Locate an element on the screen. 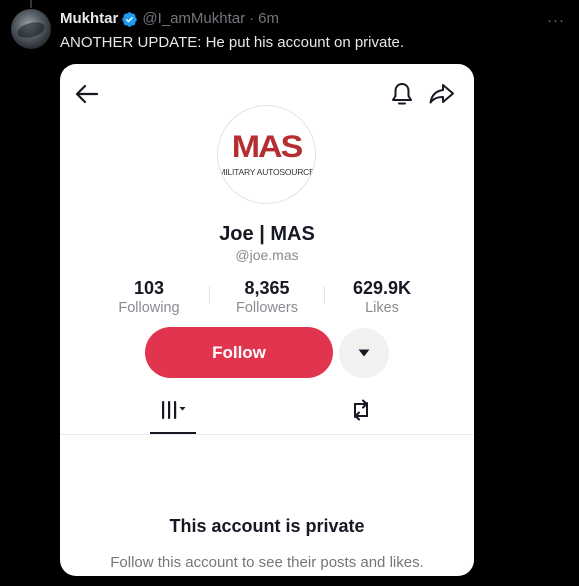 This screenshot has height=586, width=579. stat-value: 8,365 is located at coordinates (267, 288).